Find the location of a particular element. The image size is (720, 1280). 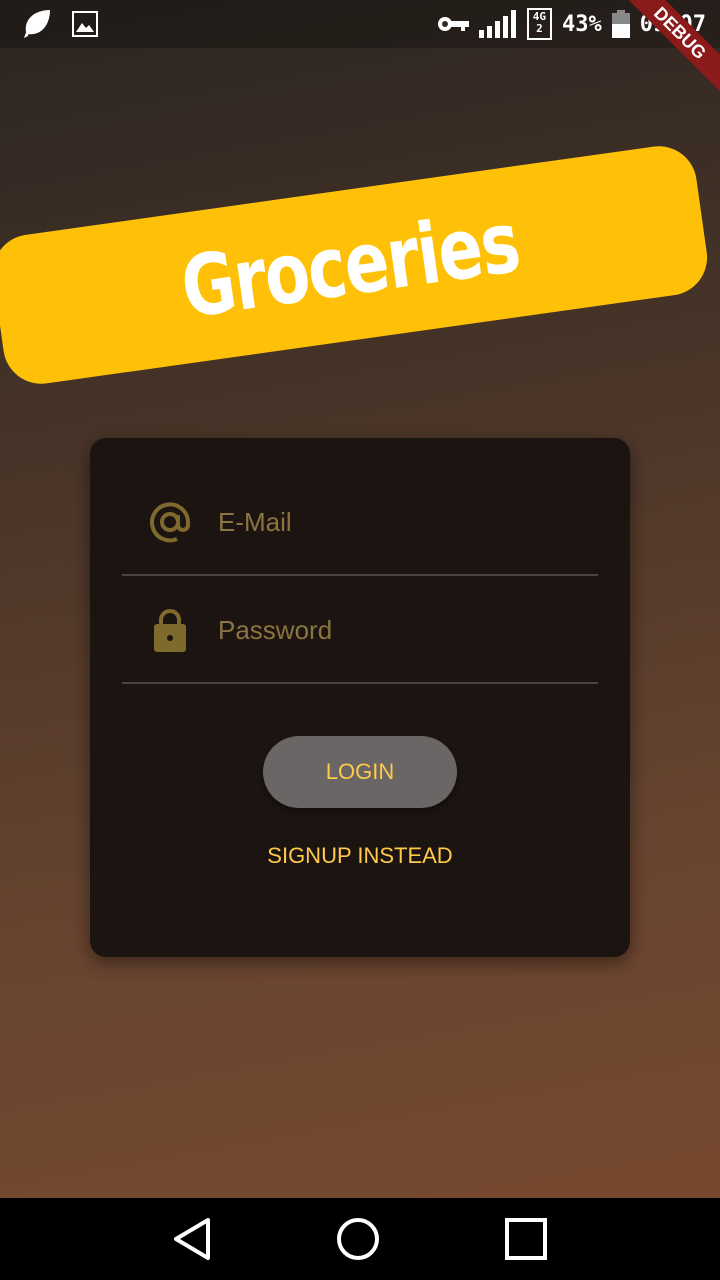

battery-percent: 43% is located at coordinates (582, 24).